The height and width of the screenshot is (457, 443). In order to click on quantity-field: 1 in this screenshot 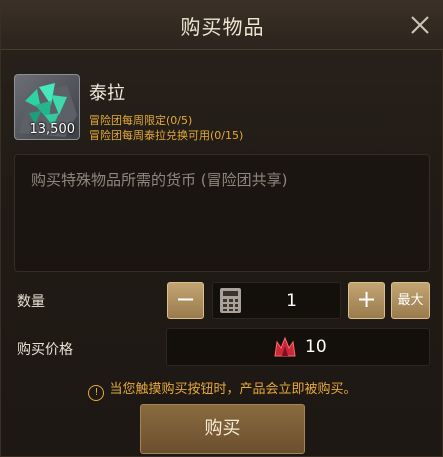, I will do `click(276, 300)`.